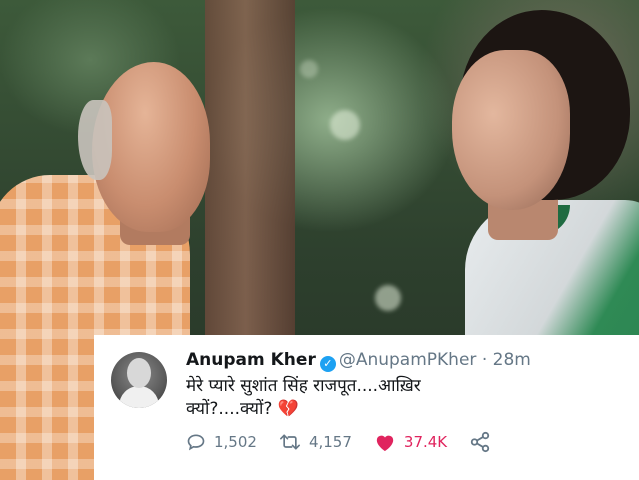  Describe the element at coordinates (289, 442) in the screenshot. I see `retweet-icon` at that location.